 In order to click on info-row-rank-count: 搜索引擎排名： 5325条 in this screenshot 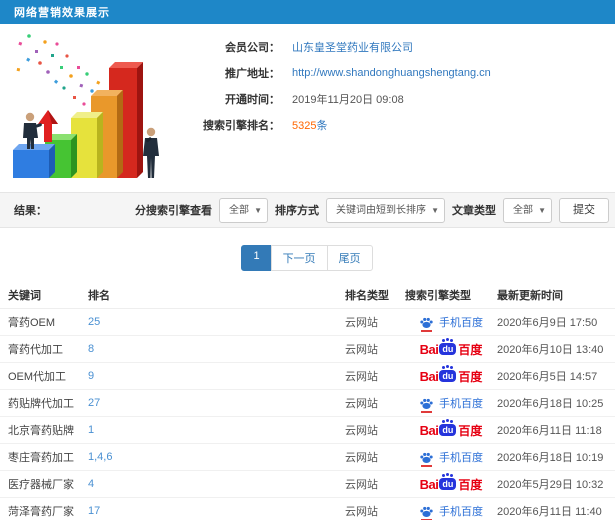, I will do `click(397, 125)`.